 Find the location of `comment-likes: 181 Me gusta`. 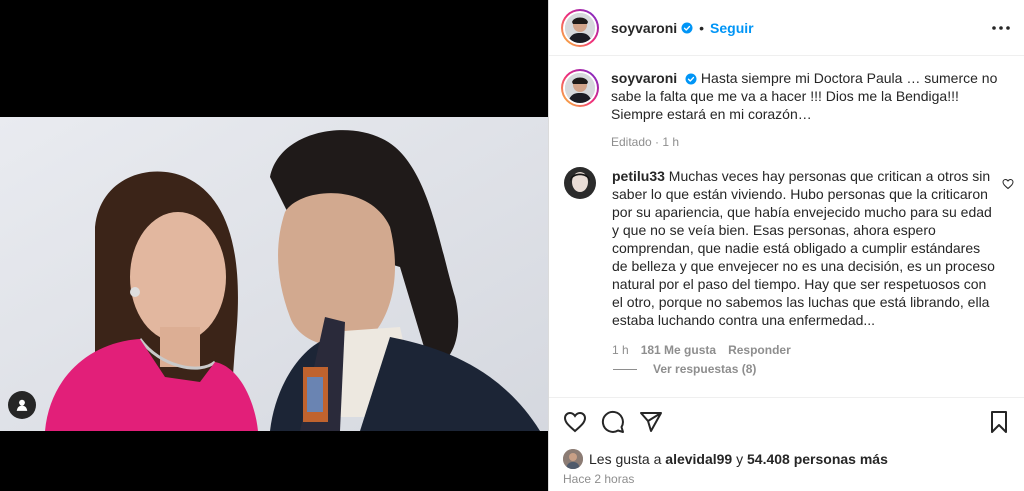

comment-likes: 181 Me gusta is located at coordinates (678, 350).